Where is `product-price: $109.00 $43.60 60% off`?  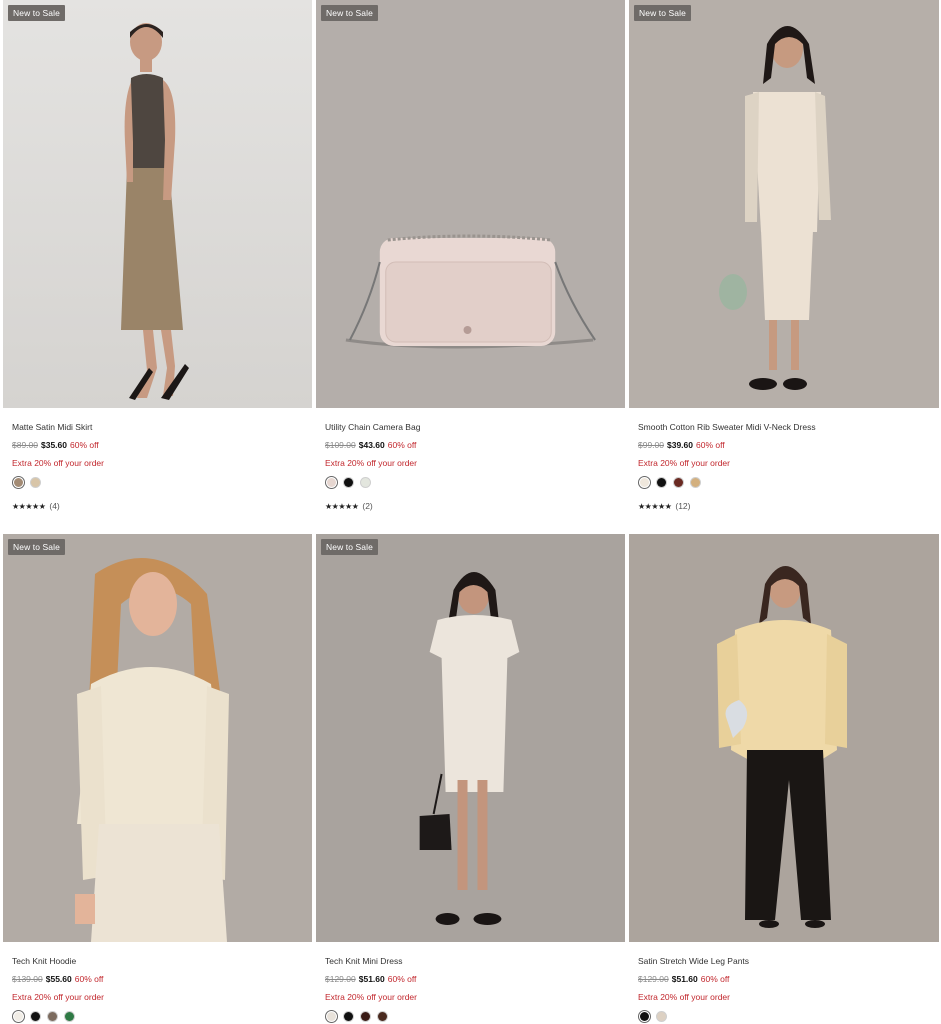 product-price: $109.00 $43.60 60% off is located at coordinates (470, 445).